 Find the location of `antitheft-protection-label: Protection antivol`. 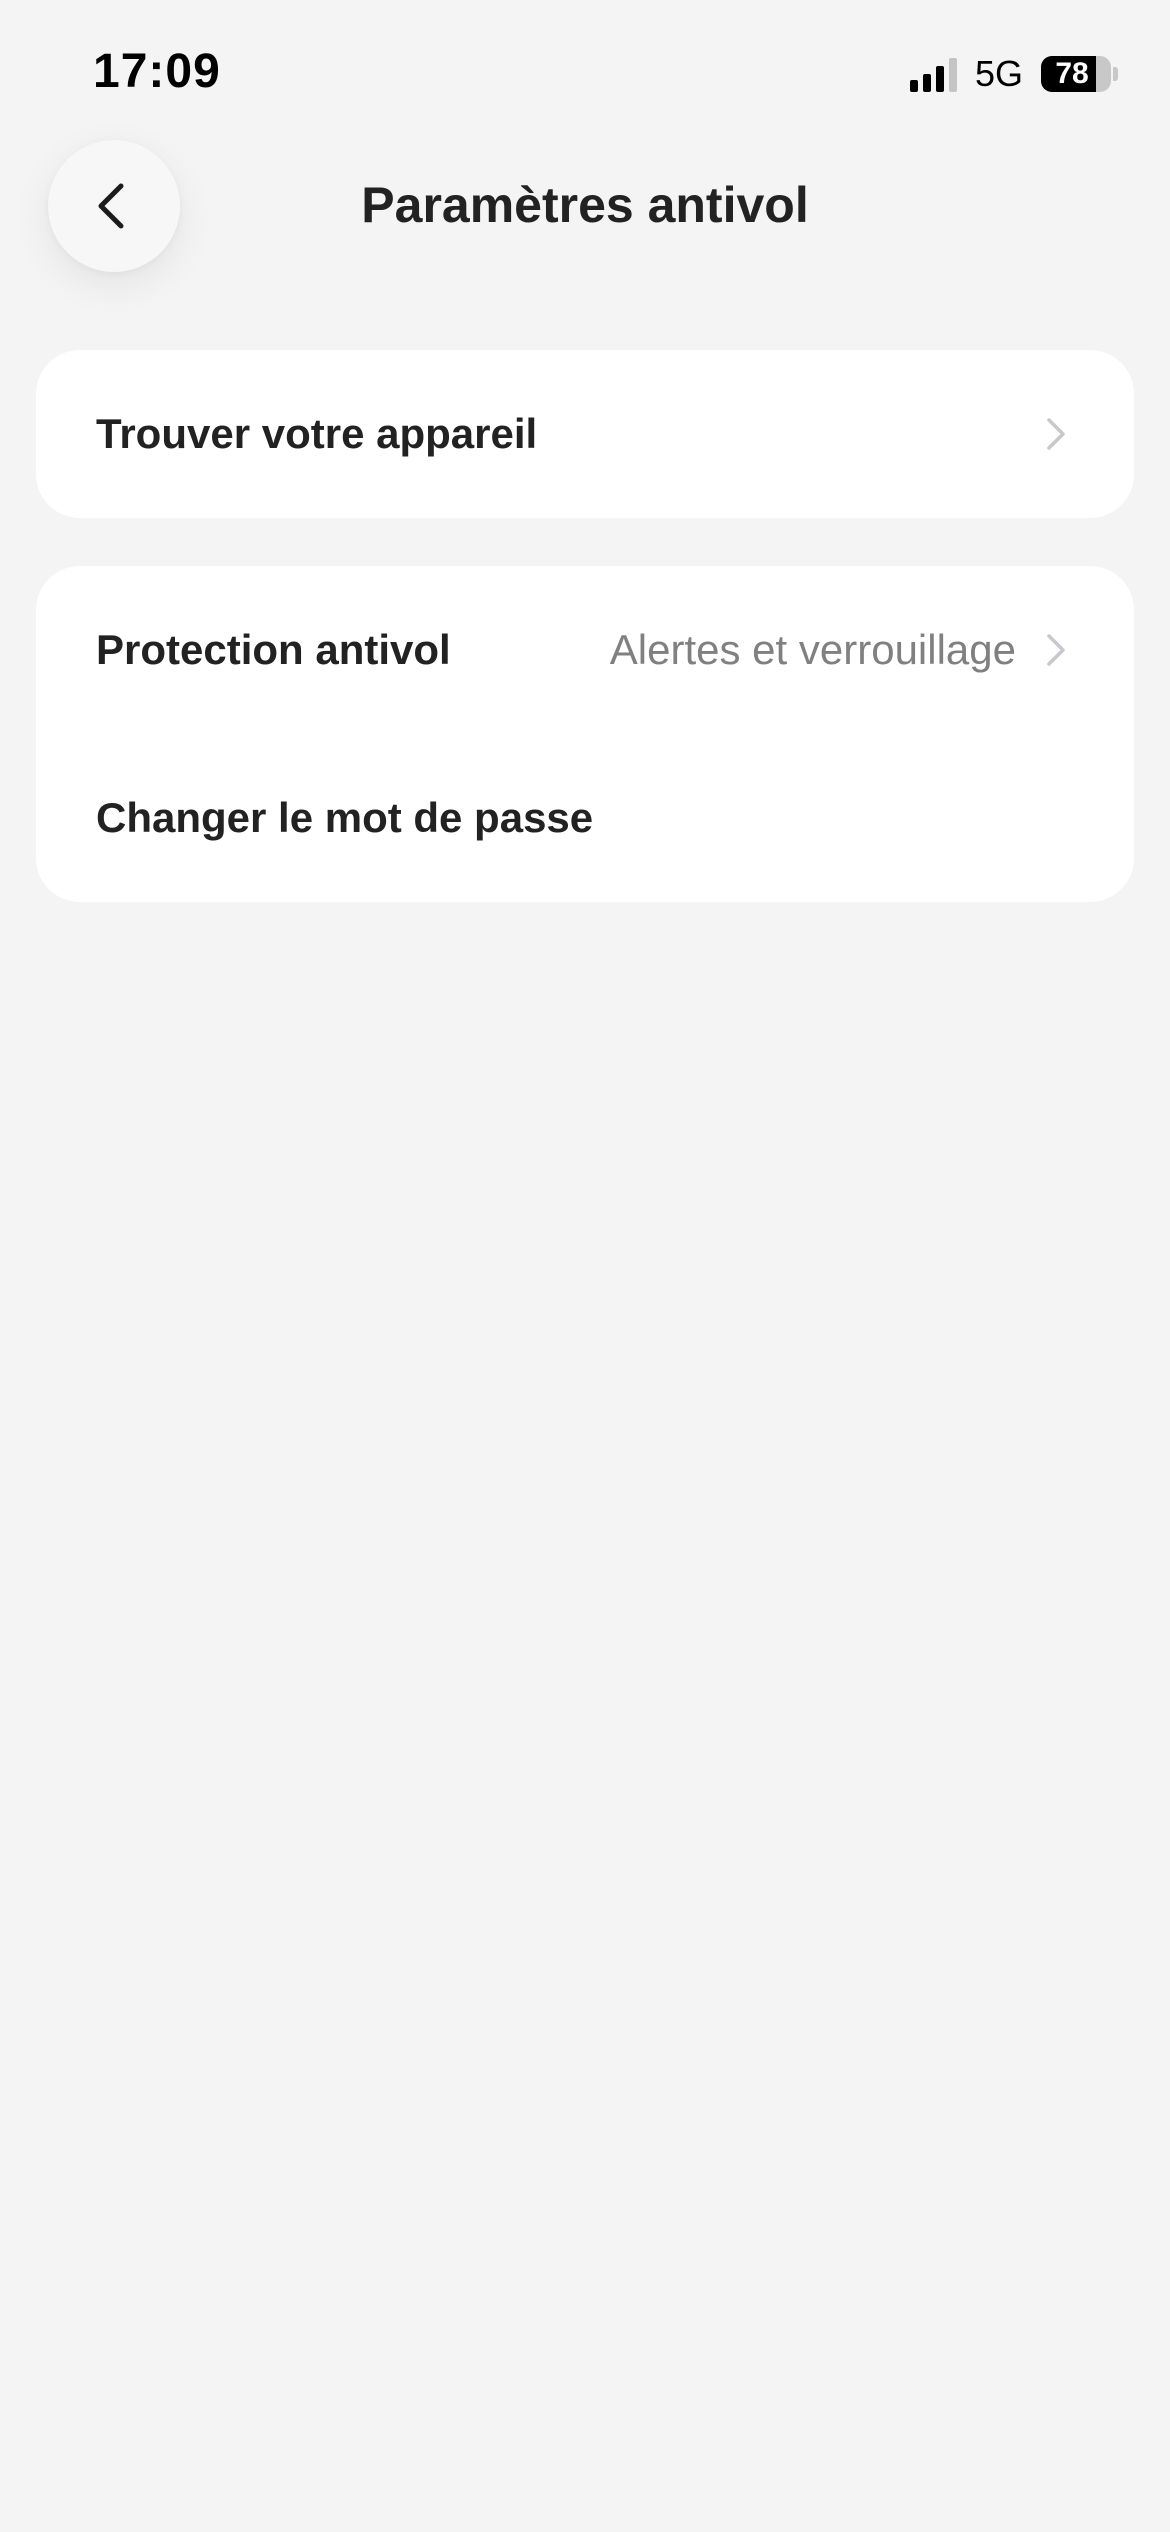

antitheft-protection-label: Protection antivol is located at coordinates (273, 649).